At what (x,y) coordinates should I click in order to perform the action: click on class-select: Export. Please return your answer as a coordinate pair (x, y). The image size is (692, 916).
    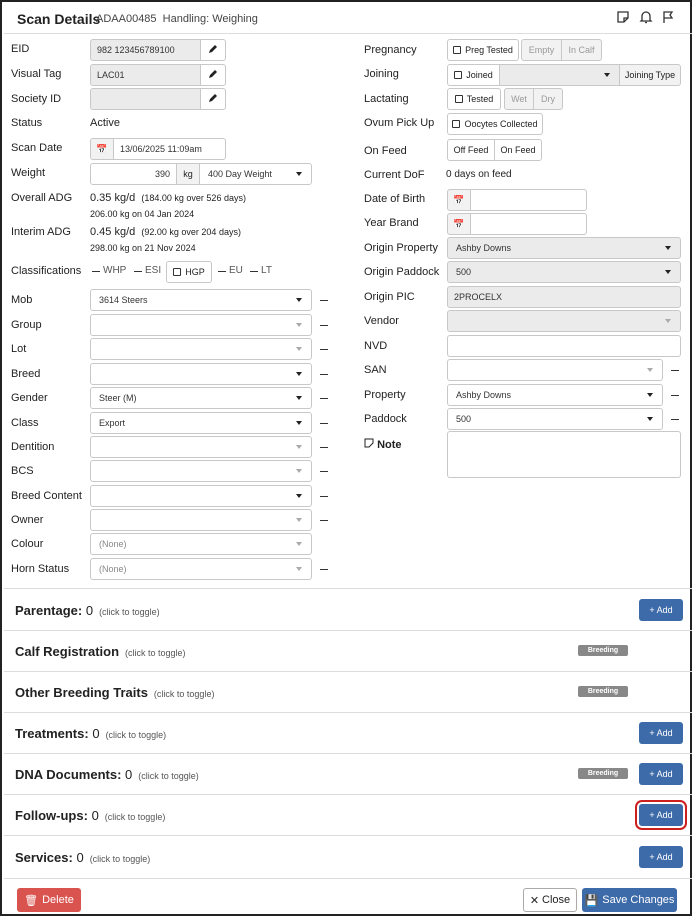
    Looking at the image, I should click on (201, 423).